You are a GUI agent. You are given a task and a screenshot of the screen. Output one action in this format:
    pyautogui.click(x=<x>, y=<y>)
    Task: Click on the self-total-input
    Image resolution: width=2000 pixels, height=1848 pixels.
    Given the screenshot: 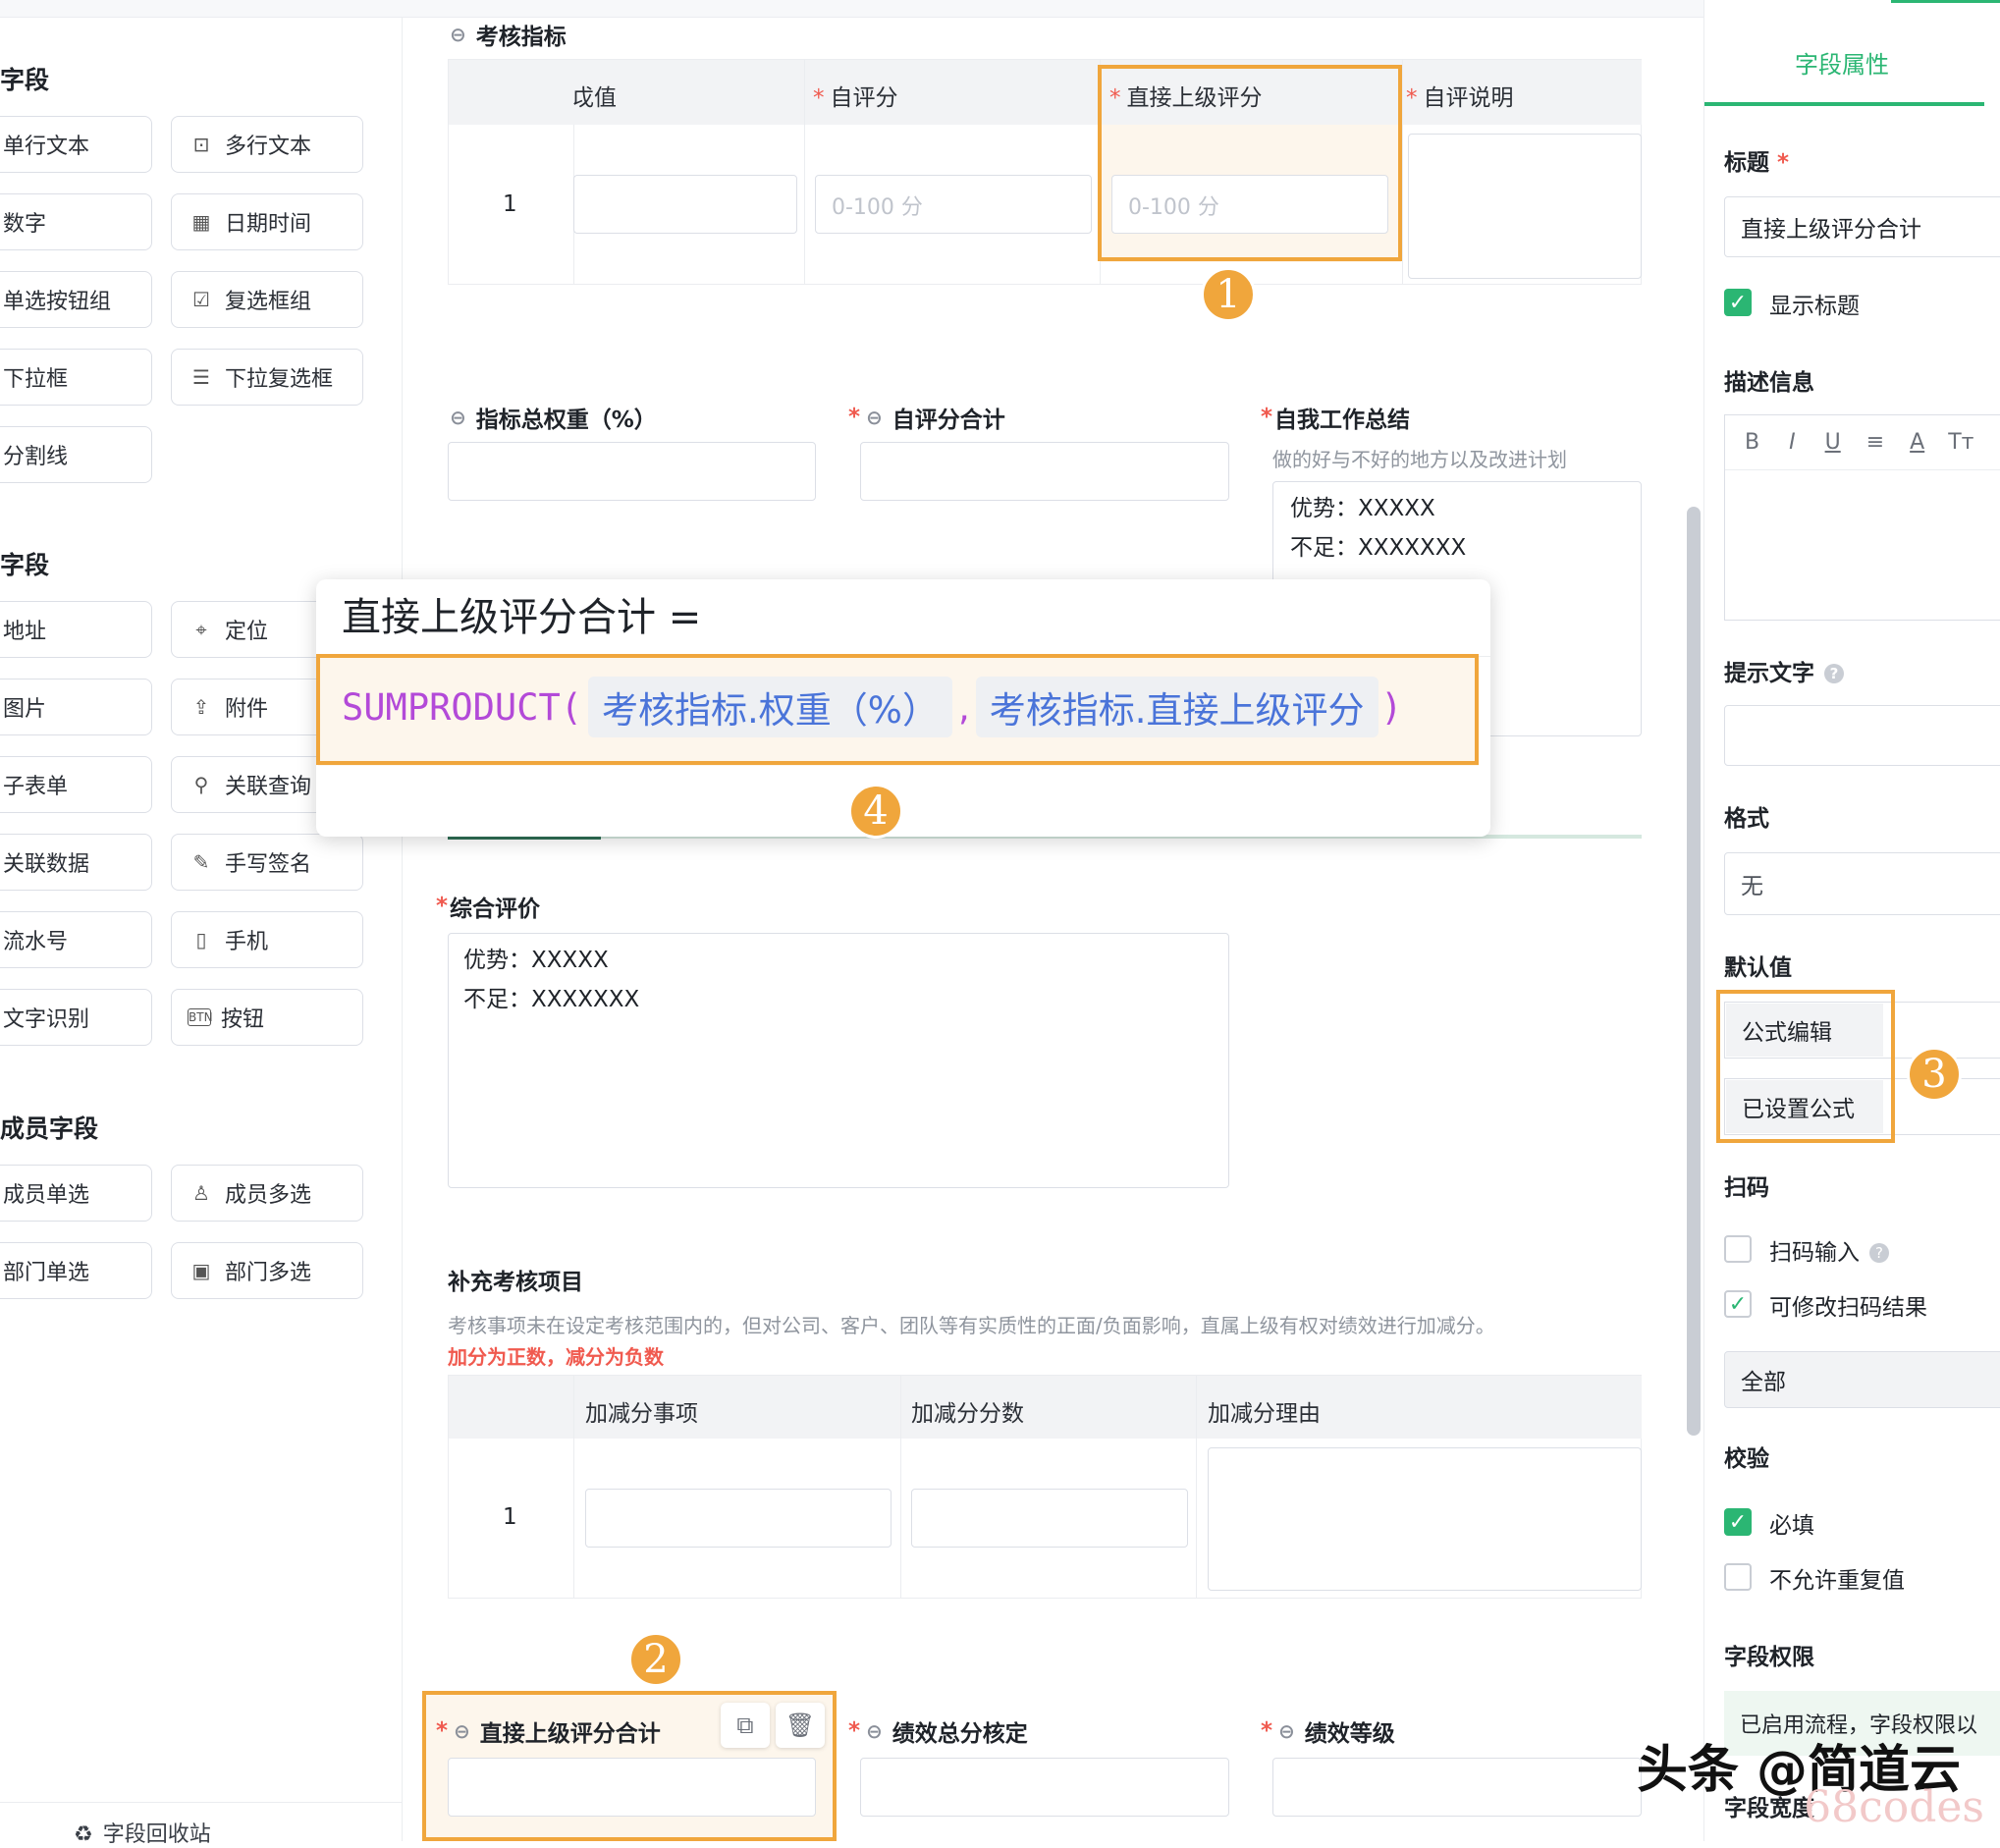 What is the action you would take?
    pyautogui.click(x=1044, y=472)
    